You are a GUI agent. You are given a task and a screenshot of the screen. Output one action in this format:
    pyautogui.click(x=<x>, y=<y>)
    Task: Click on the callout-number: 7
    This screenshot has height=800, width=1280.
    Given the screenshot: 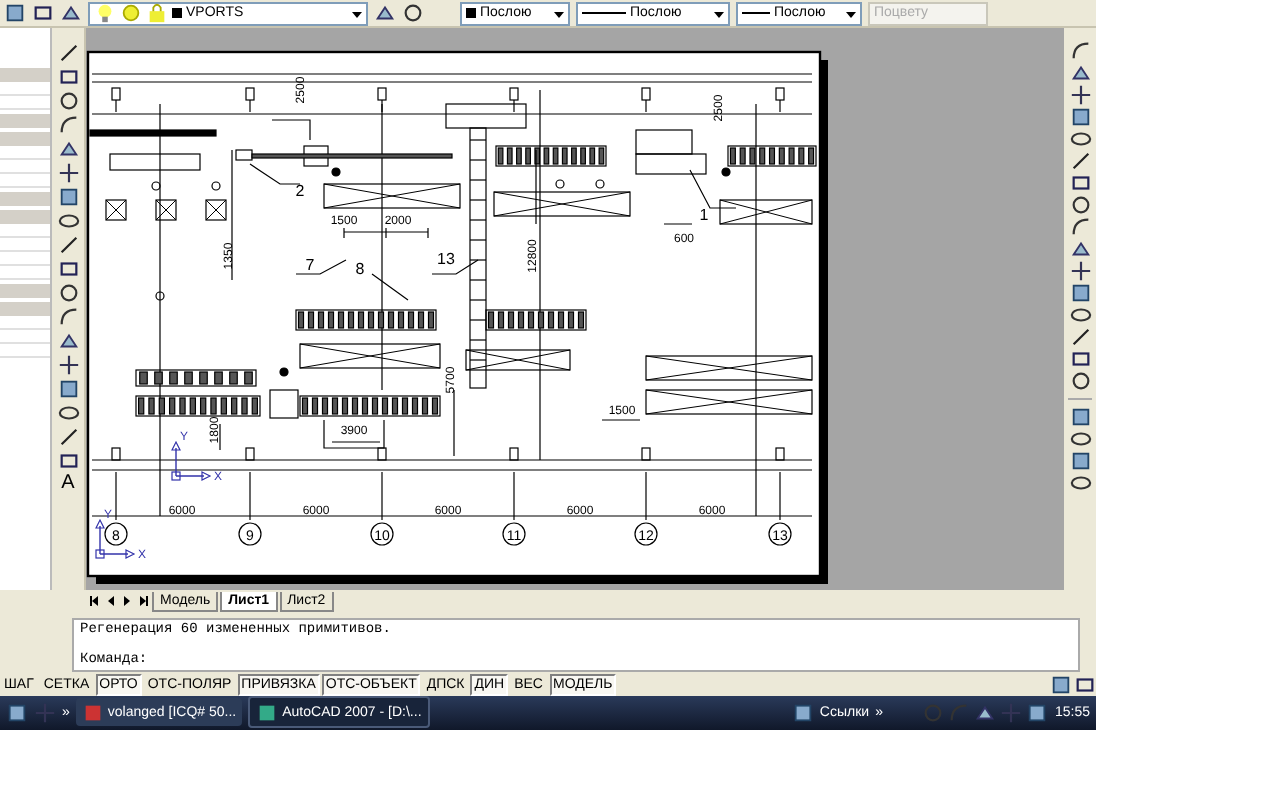 What is the action you would take?
    pyautogui.click(x=310, y=265)
    